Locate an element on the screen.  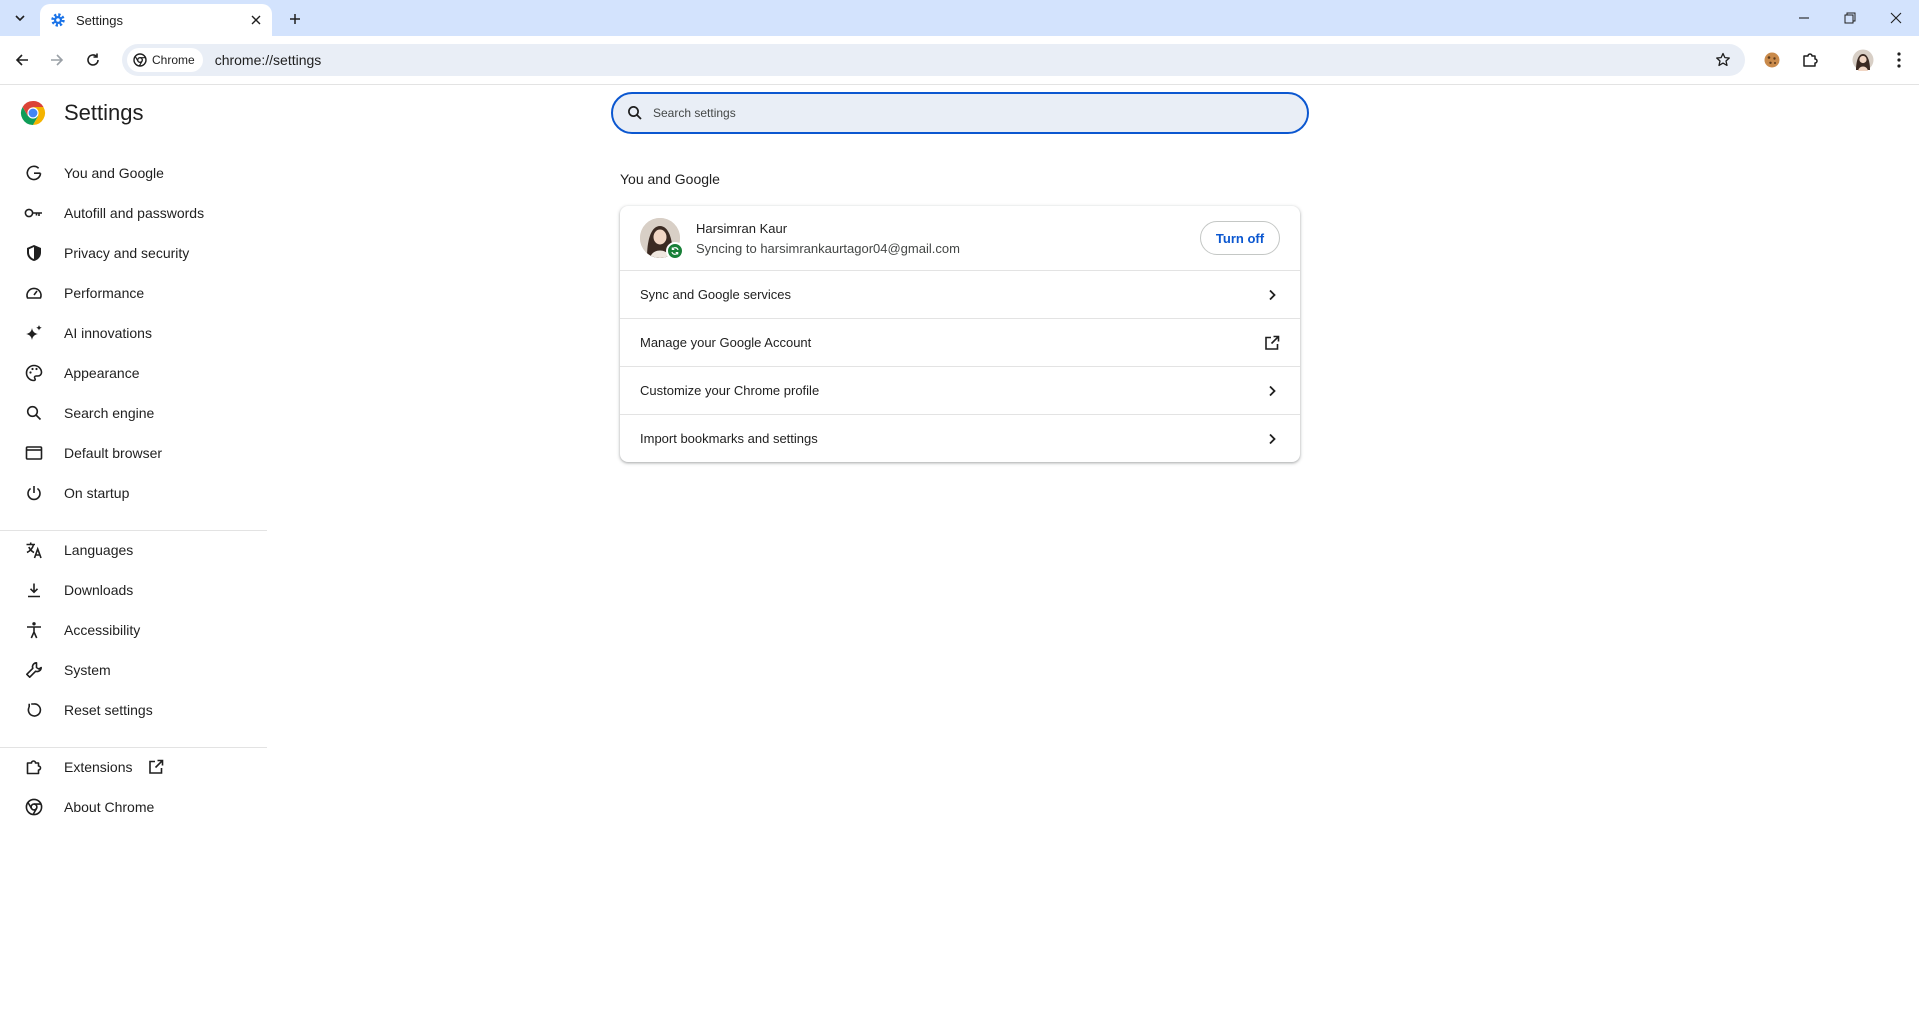
gear-icon is located at coordinates (58, 20).